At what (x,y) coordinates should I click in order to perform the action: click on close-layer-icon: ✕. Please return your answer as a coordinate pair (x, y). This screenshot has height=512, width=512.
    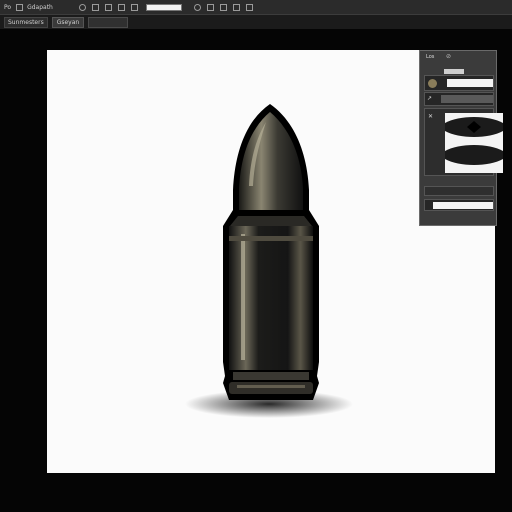
    Looking at the image, I should click on (430, 116).